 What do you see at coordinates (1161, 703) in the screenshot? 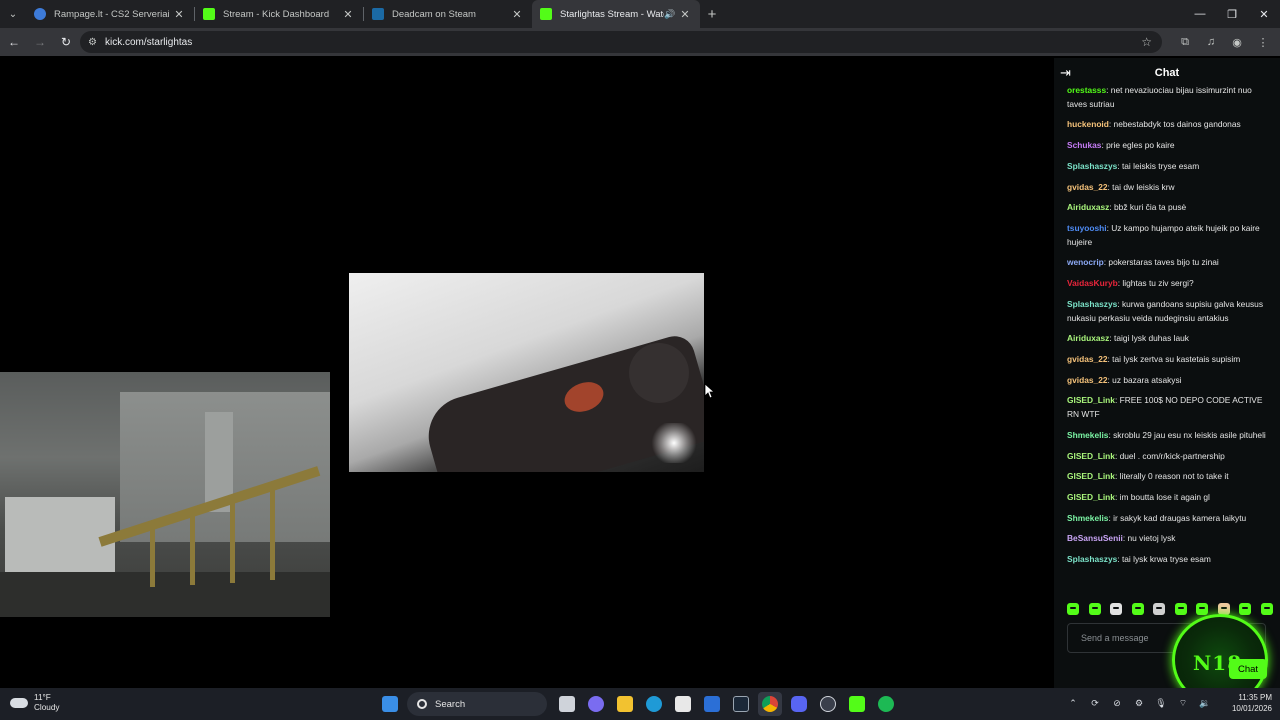
I see `microphone-icon: 🎙` at bounding box center [1161, 703].